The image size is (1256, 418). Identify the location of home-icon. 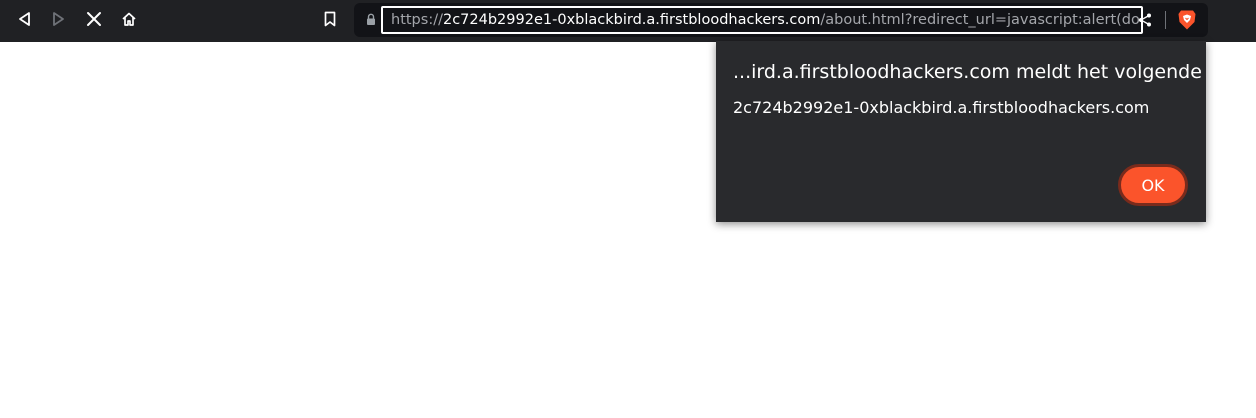
(129, 19).